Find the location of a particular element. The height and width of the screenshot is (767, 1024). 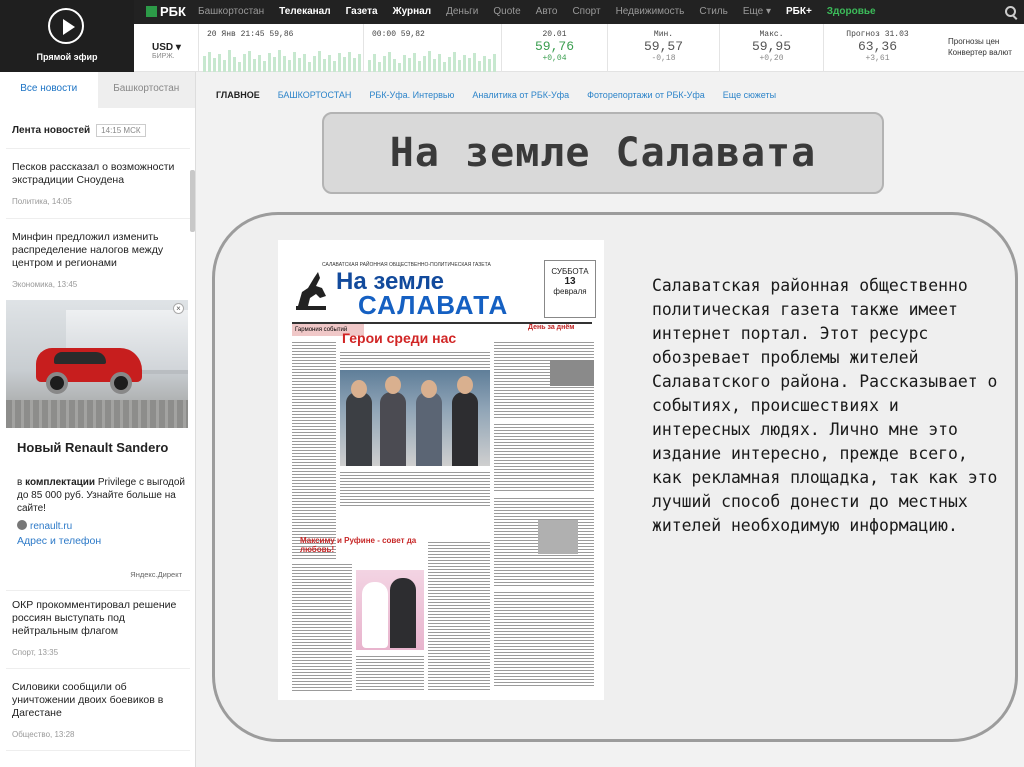

news-feed-header: Лента новостей 14:15 МСК is located at coordinates (79, 130).